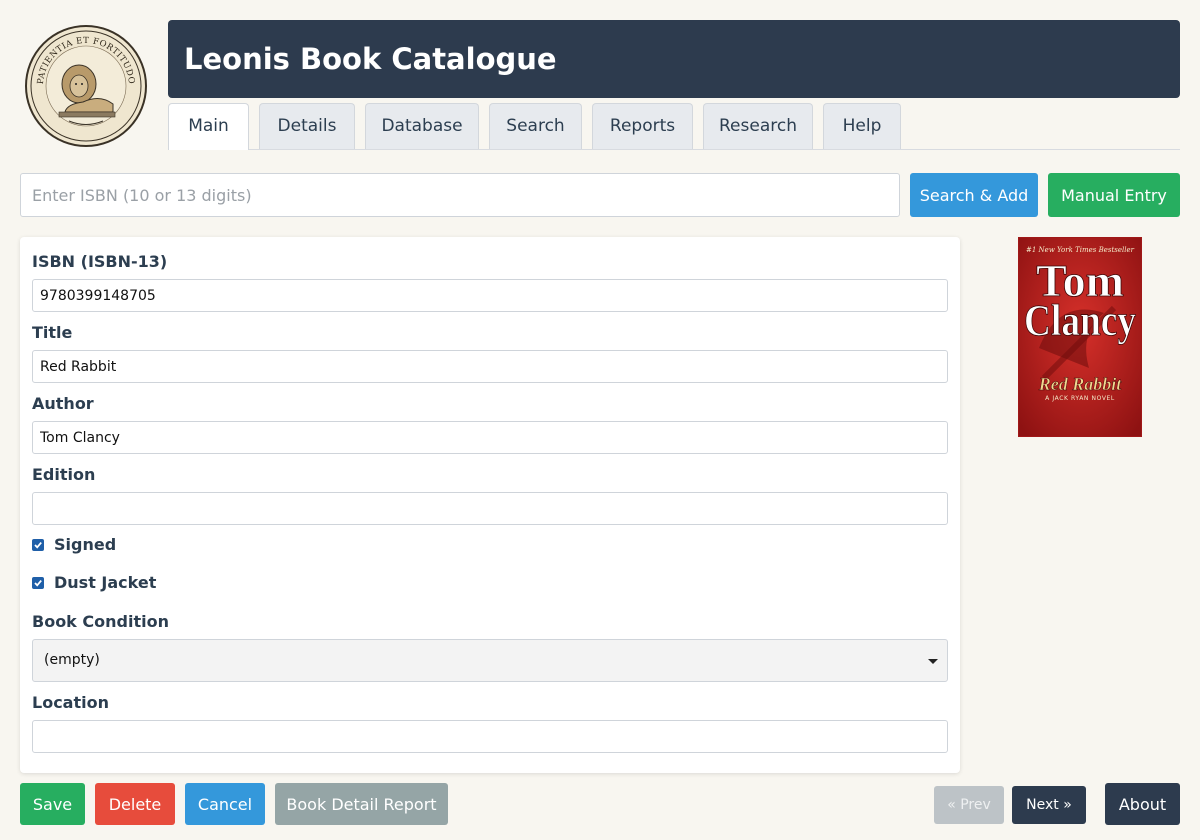 Image resolution: width=1200 pixels, height=840 pixels. I want to click on tab-help: Help, so click(862, 126).